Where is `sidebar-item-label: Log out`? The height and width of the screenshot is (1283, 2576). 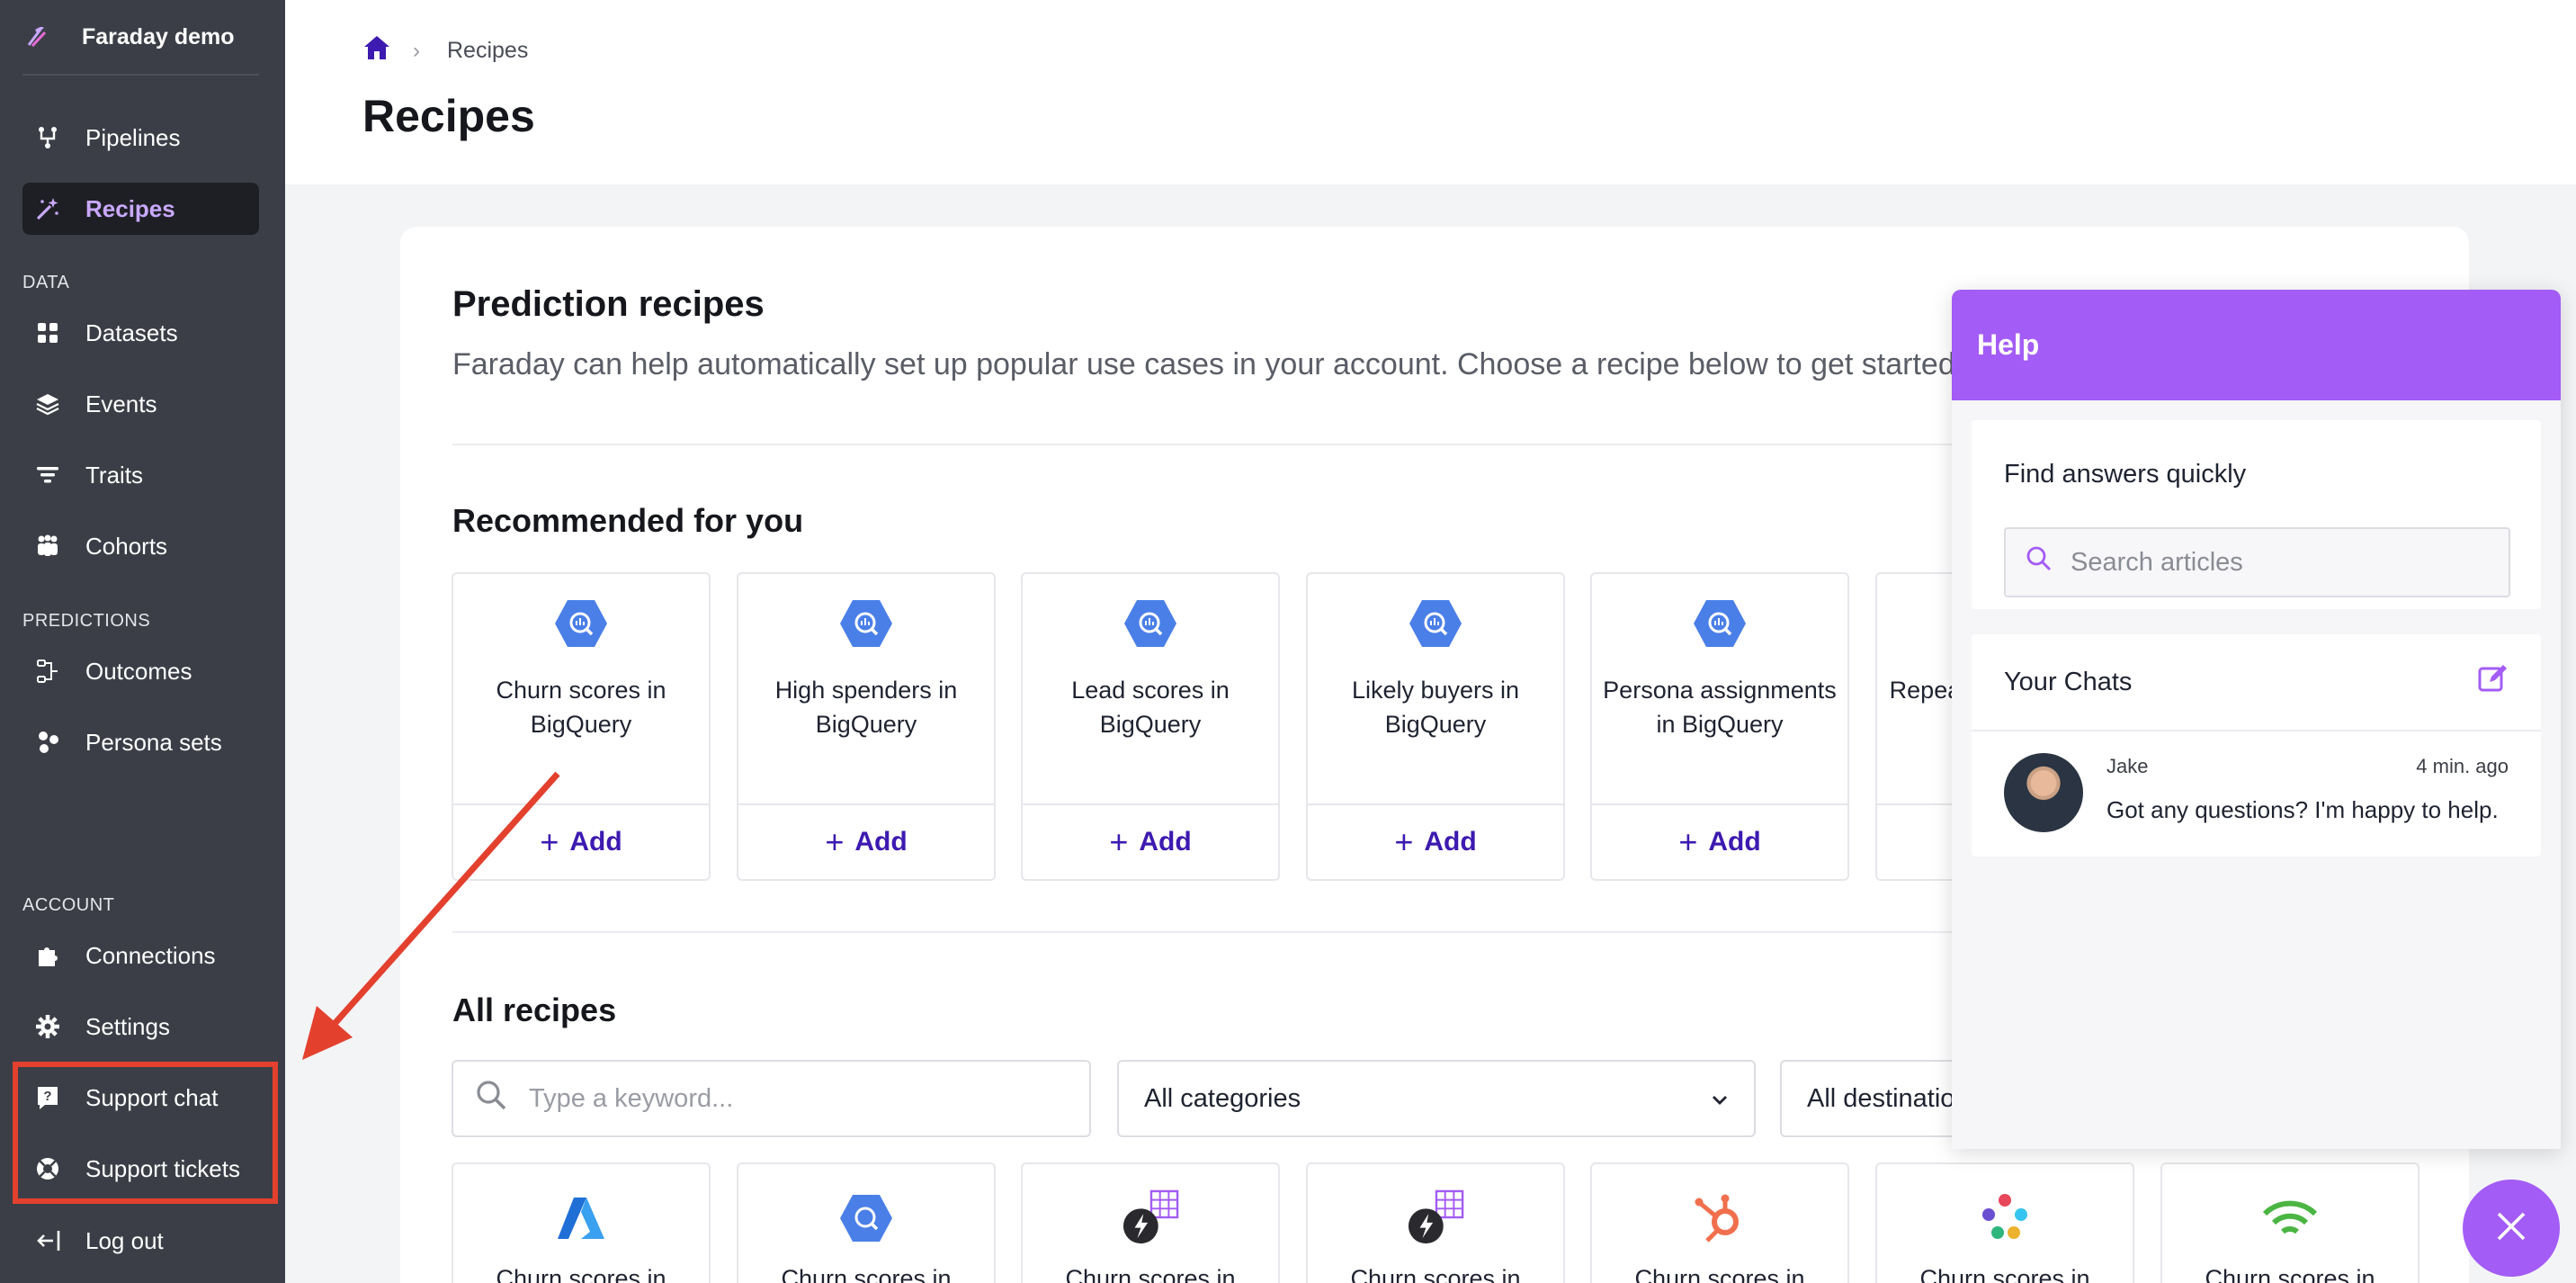 sidebar-item-label: Log out is located at coordinates (124, 1240).